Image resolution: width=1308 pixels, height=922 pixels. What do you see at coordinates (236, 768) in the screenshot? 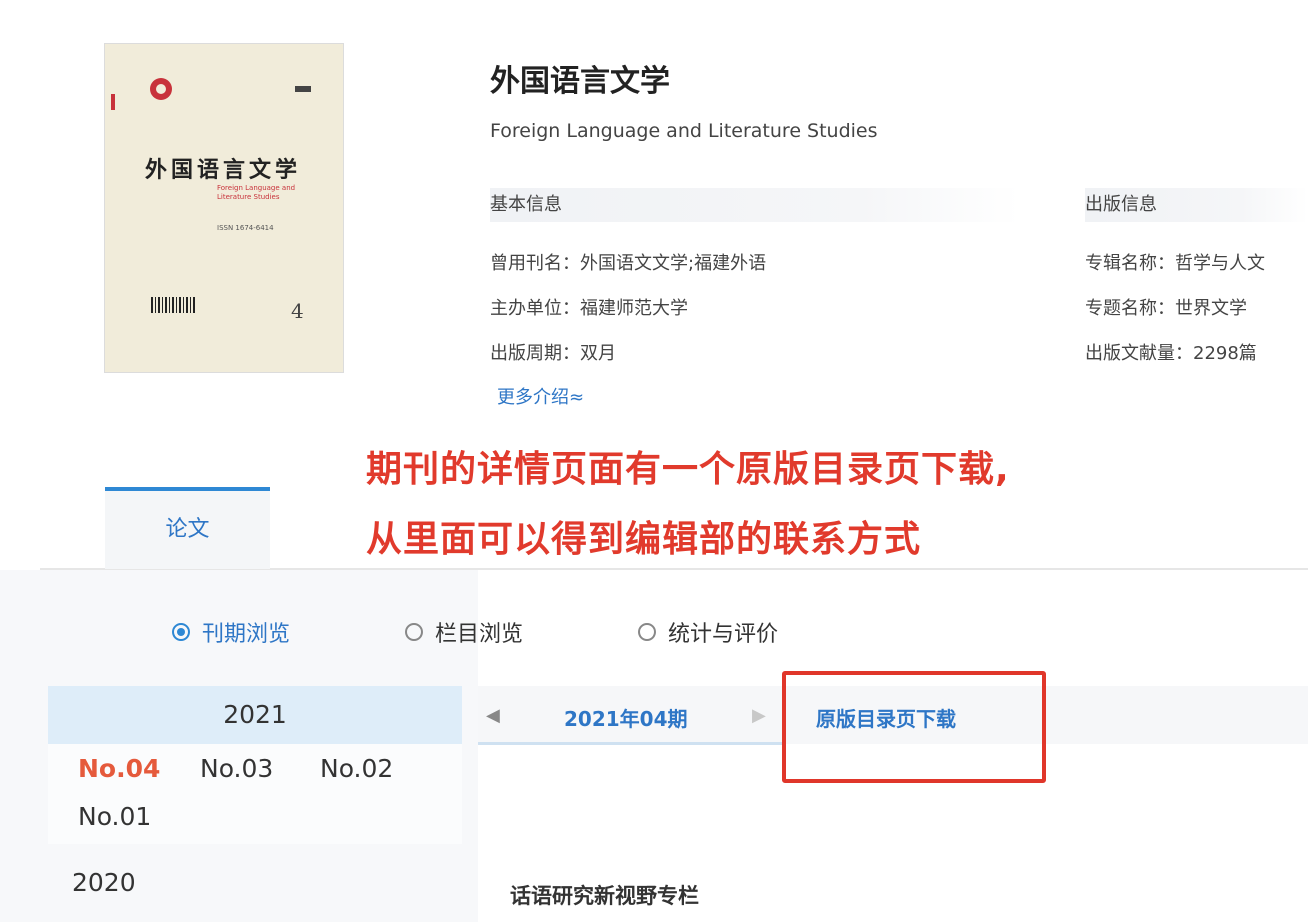
I see `issue-link-no03: No.03` at bounding box center [236, 768].